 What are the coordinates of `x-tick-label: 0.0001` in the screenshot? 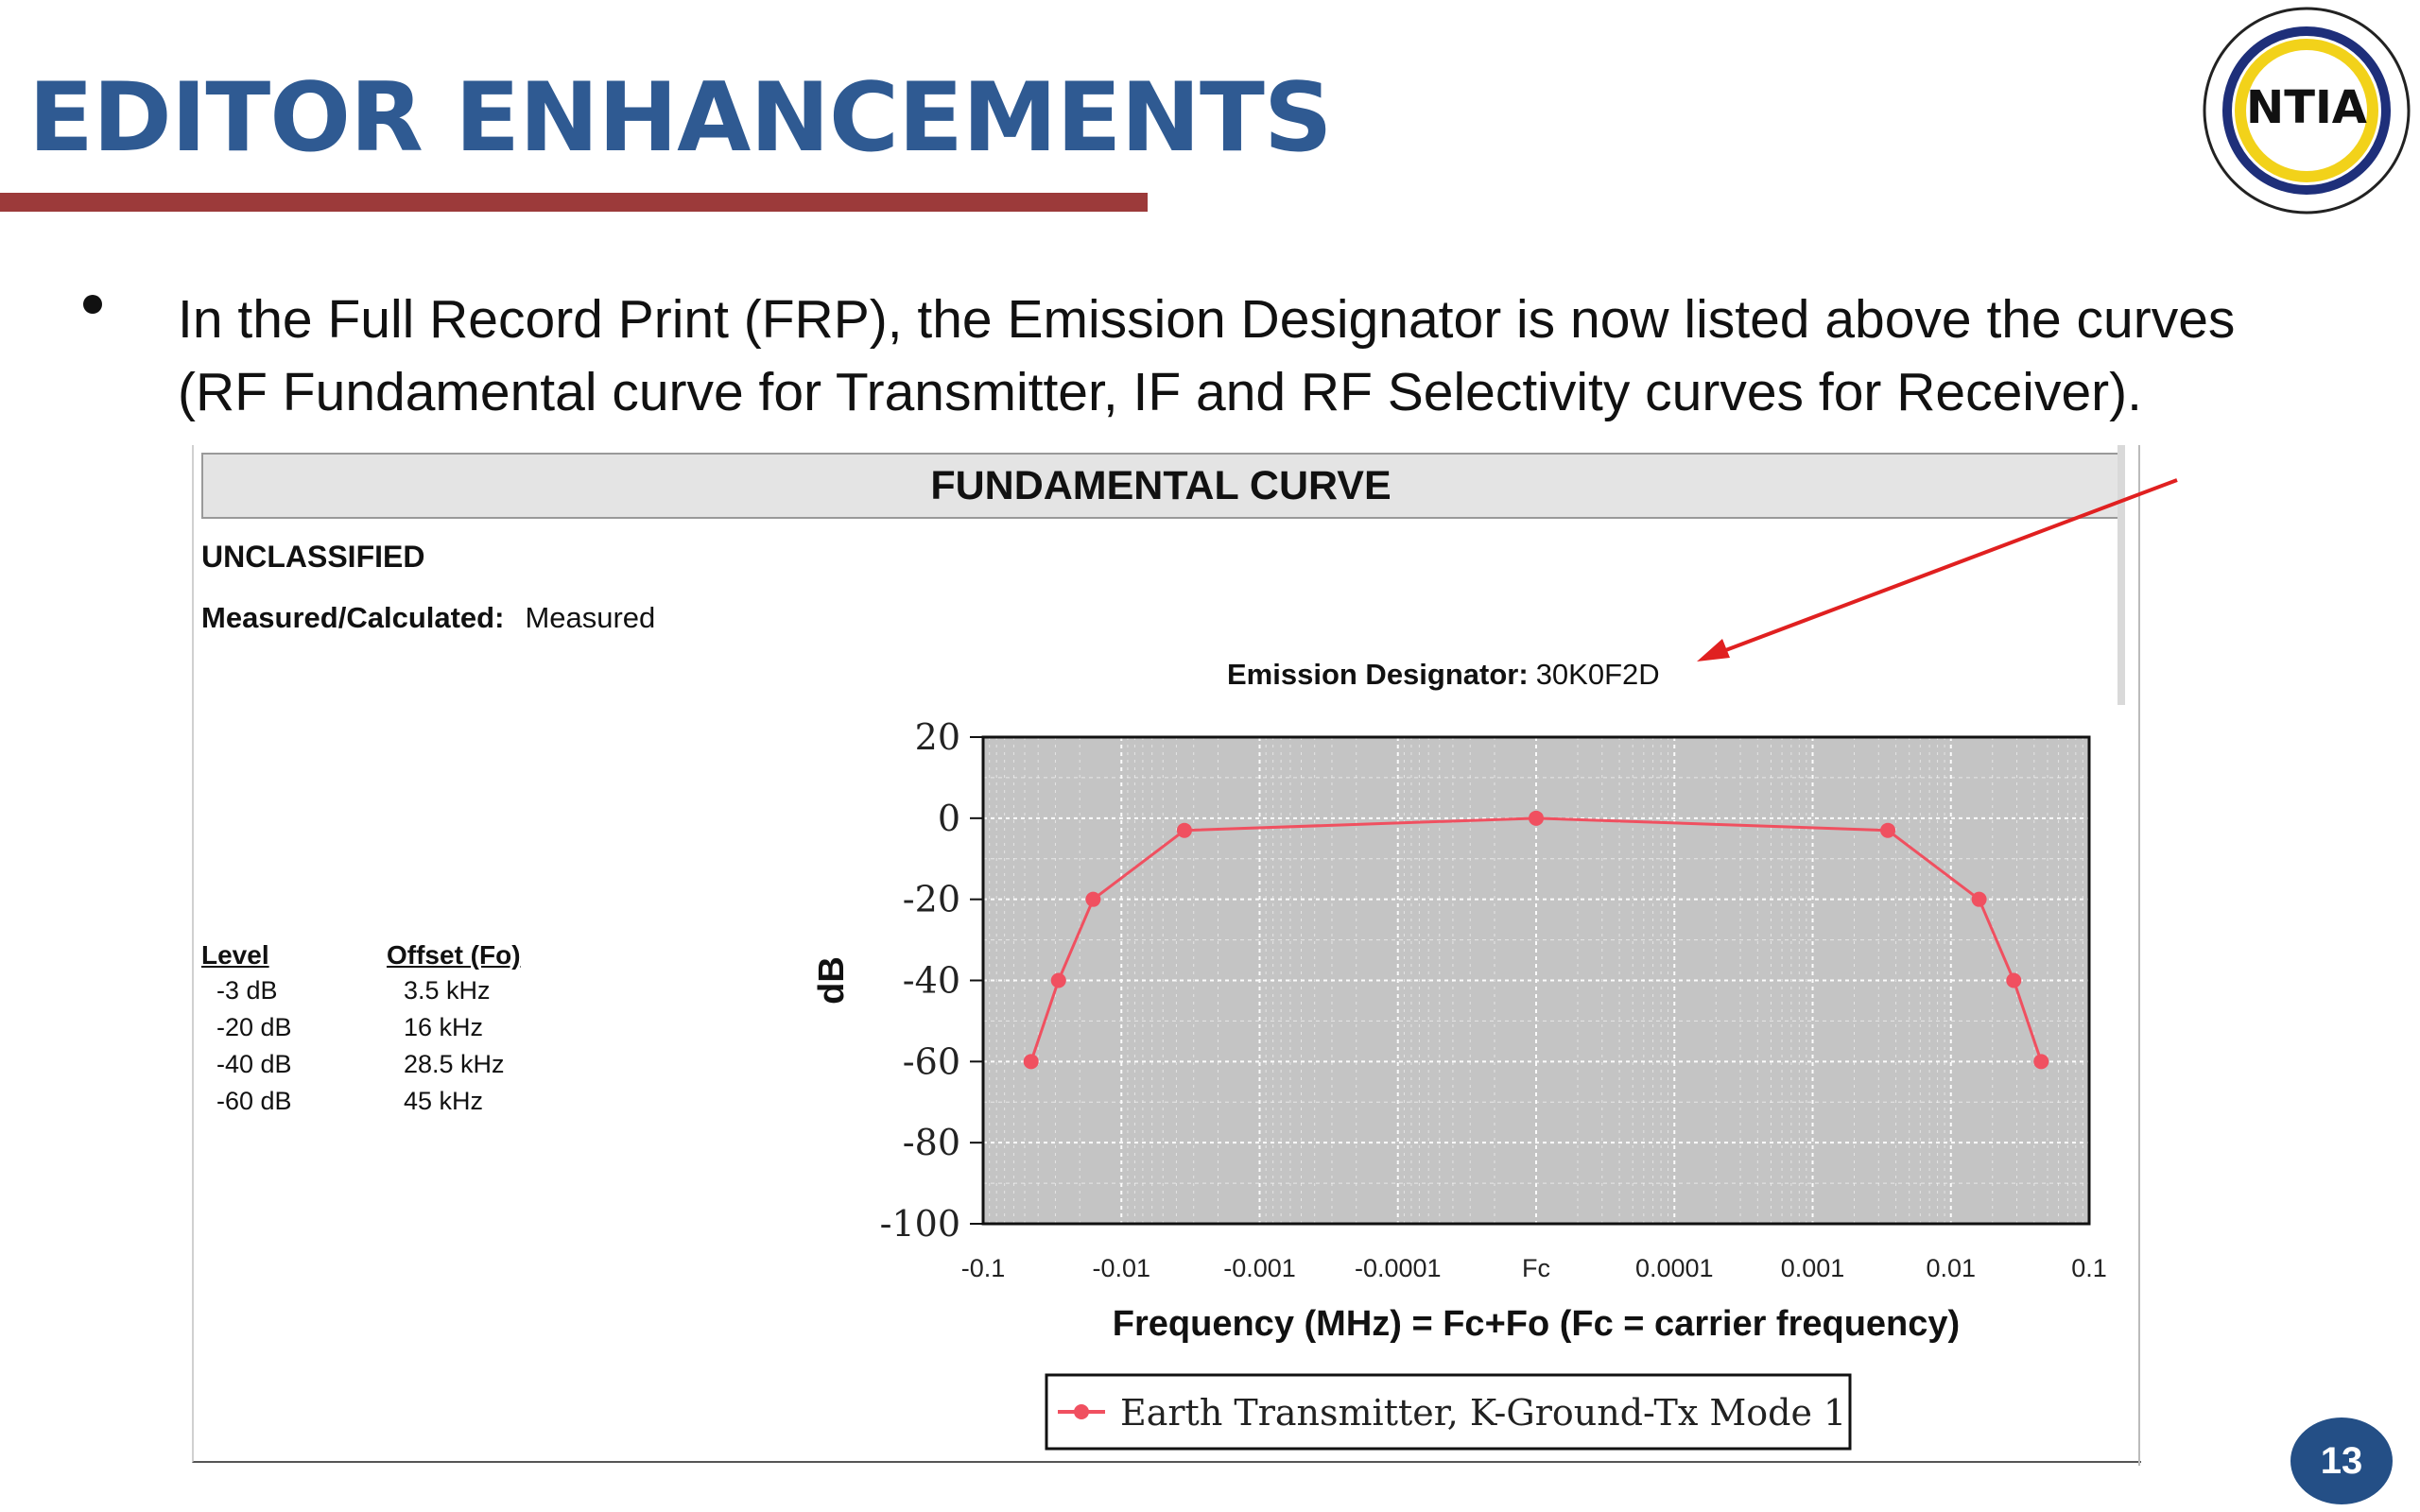 It's located at (1674, 1268).